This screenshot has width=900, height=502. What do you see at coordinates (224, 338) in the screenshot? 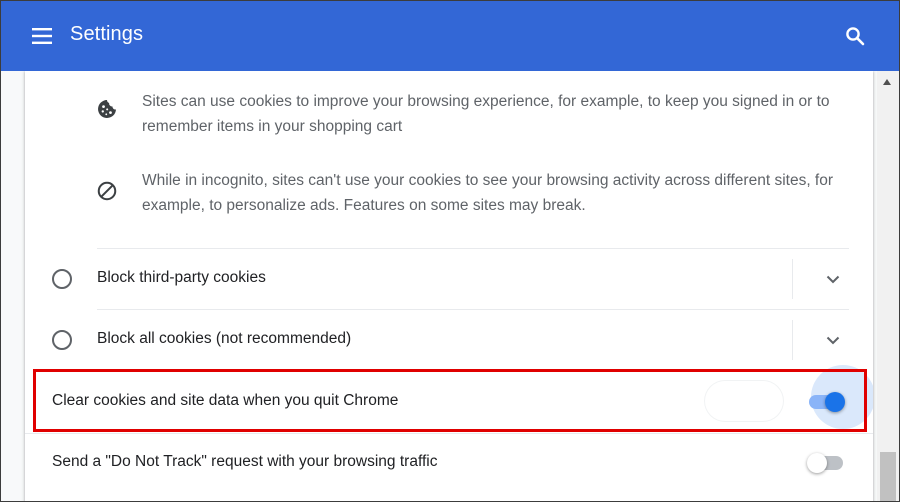
I see `radio-label: Block all cookies (not recommended)` at bounding box center [224, 338].